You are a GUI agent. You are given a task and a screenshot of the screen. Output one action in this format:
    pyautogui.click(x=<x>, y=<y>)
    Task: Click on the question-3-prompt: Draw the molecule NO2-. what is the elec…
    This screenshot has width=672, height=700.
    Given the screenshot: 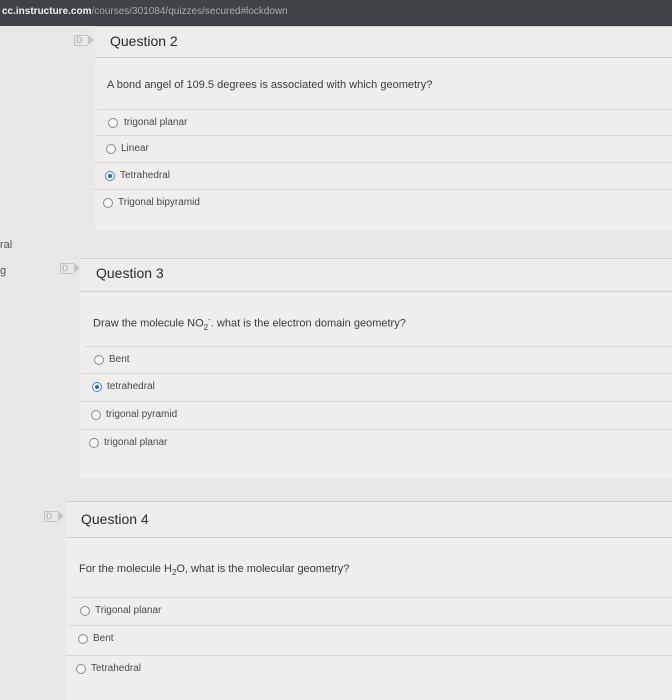 What is the action you would take?
    pyautogui.click(x=249, y=323)
    